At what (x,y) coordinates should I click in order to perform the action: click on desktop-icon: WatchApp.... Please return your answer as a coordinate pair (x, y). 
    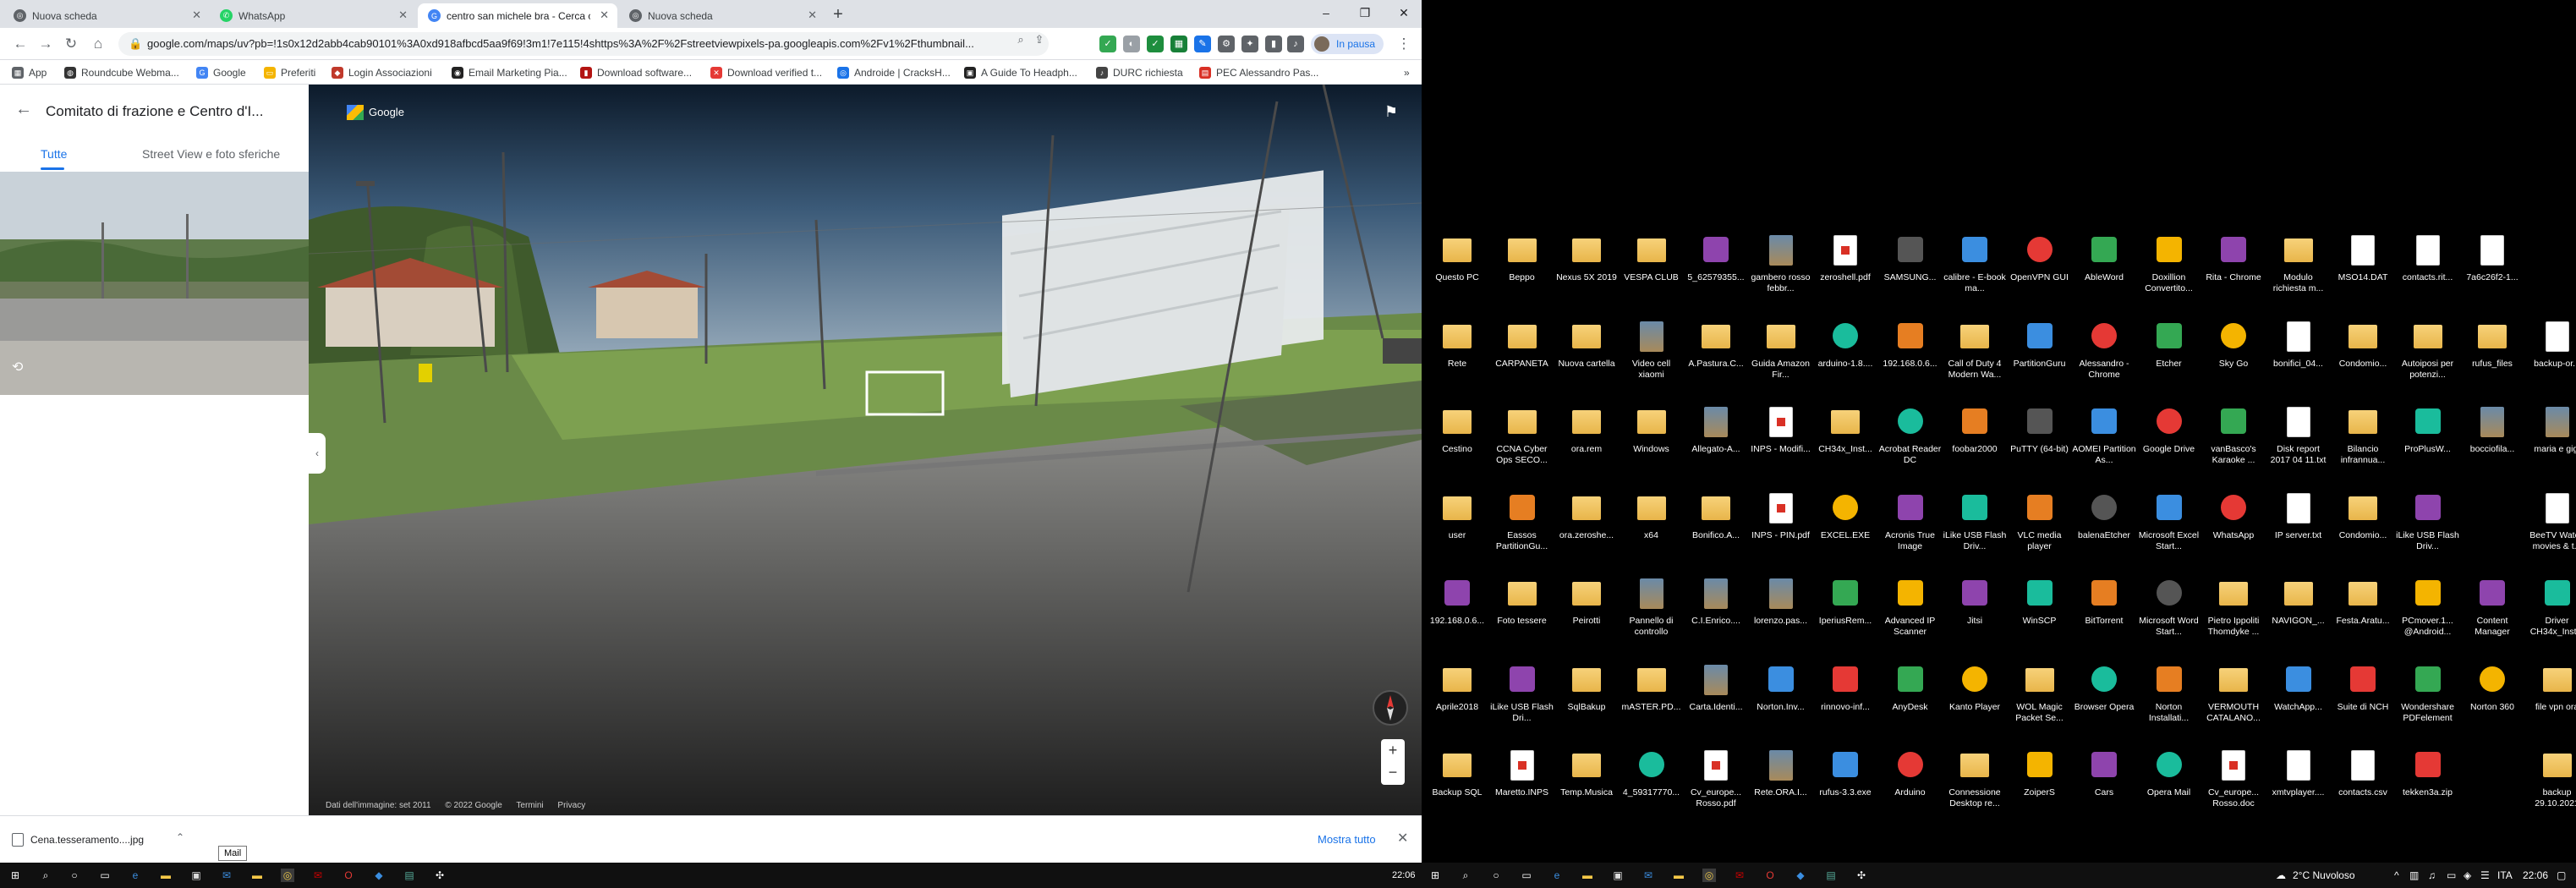
    Looking at the image, I should click on (2298, 701).